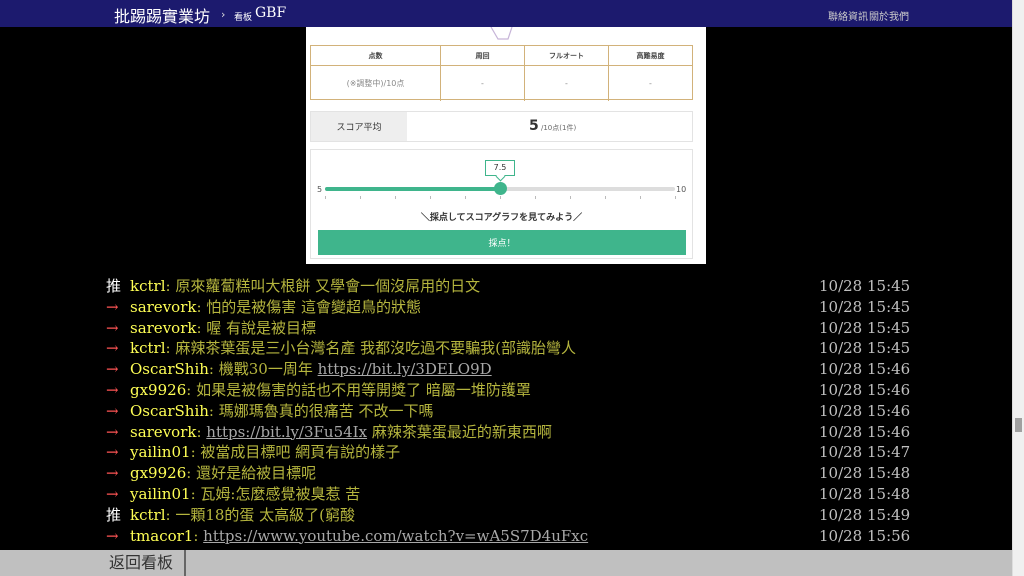  Describe the element at coordinates (405, 369) in the screenshot. I see `push-link: https://bit.ly/3DELO9D` at that location.